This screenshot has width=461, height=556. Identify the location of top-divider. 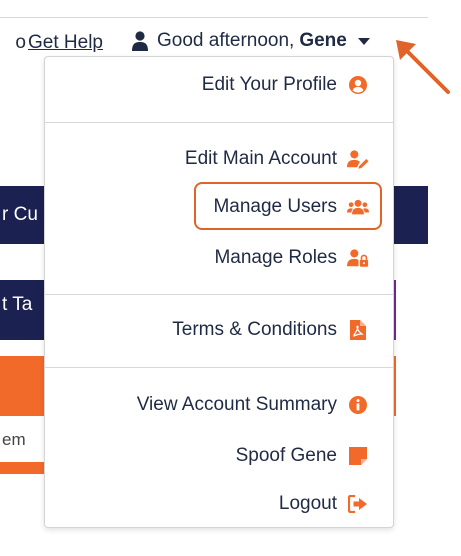
(214, 17).